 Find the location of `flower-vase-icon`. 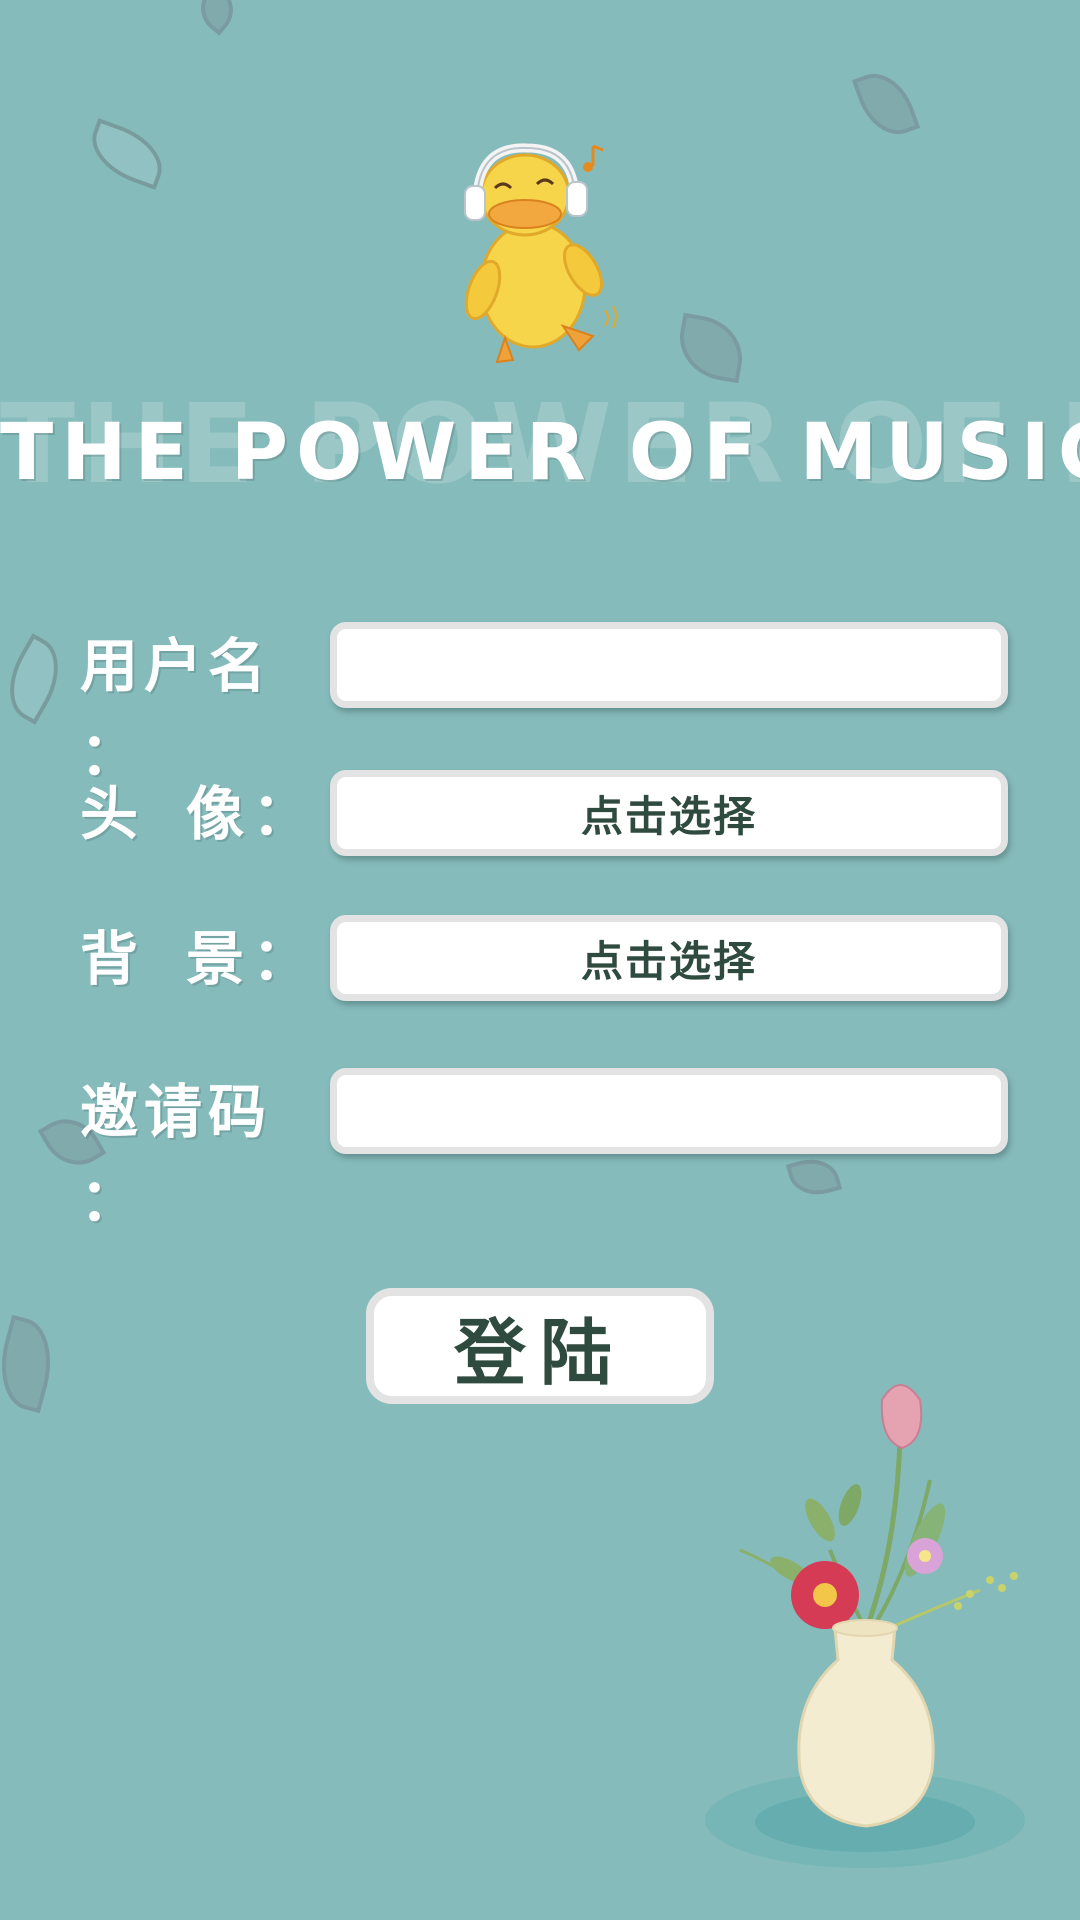

flower-vase-icon is located at coordinates (865, 1626).